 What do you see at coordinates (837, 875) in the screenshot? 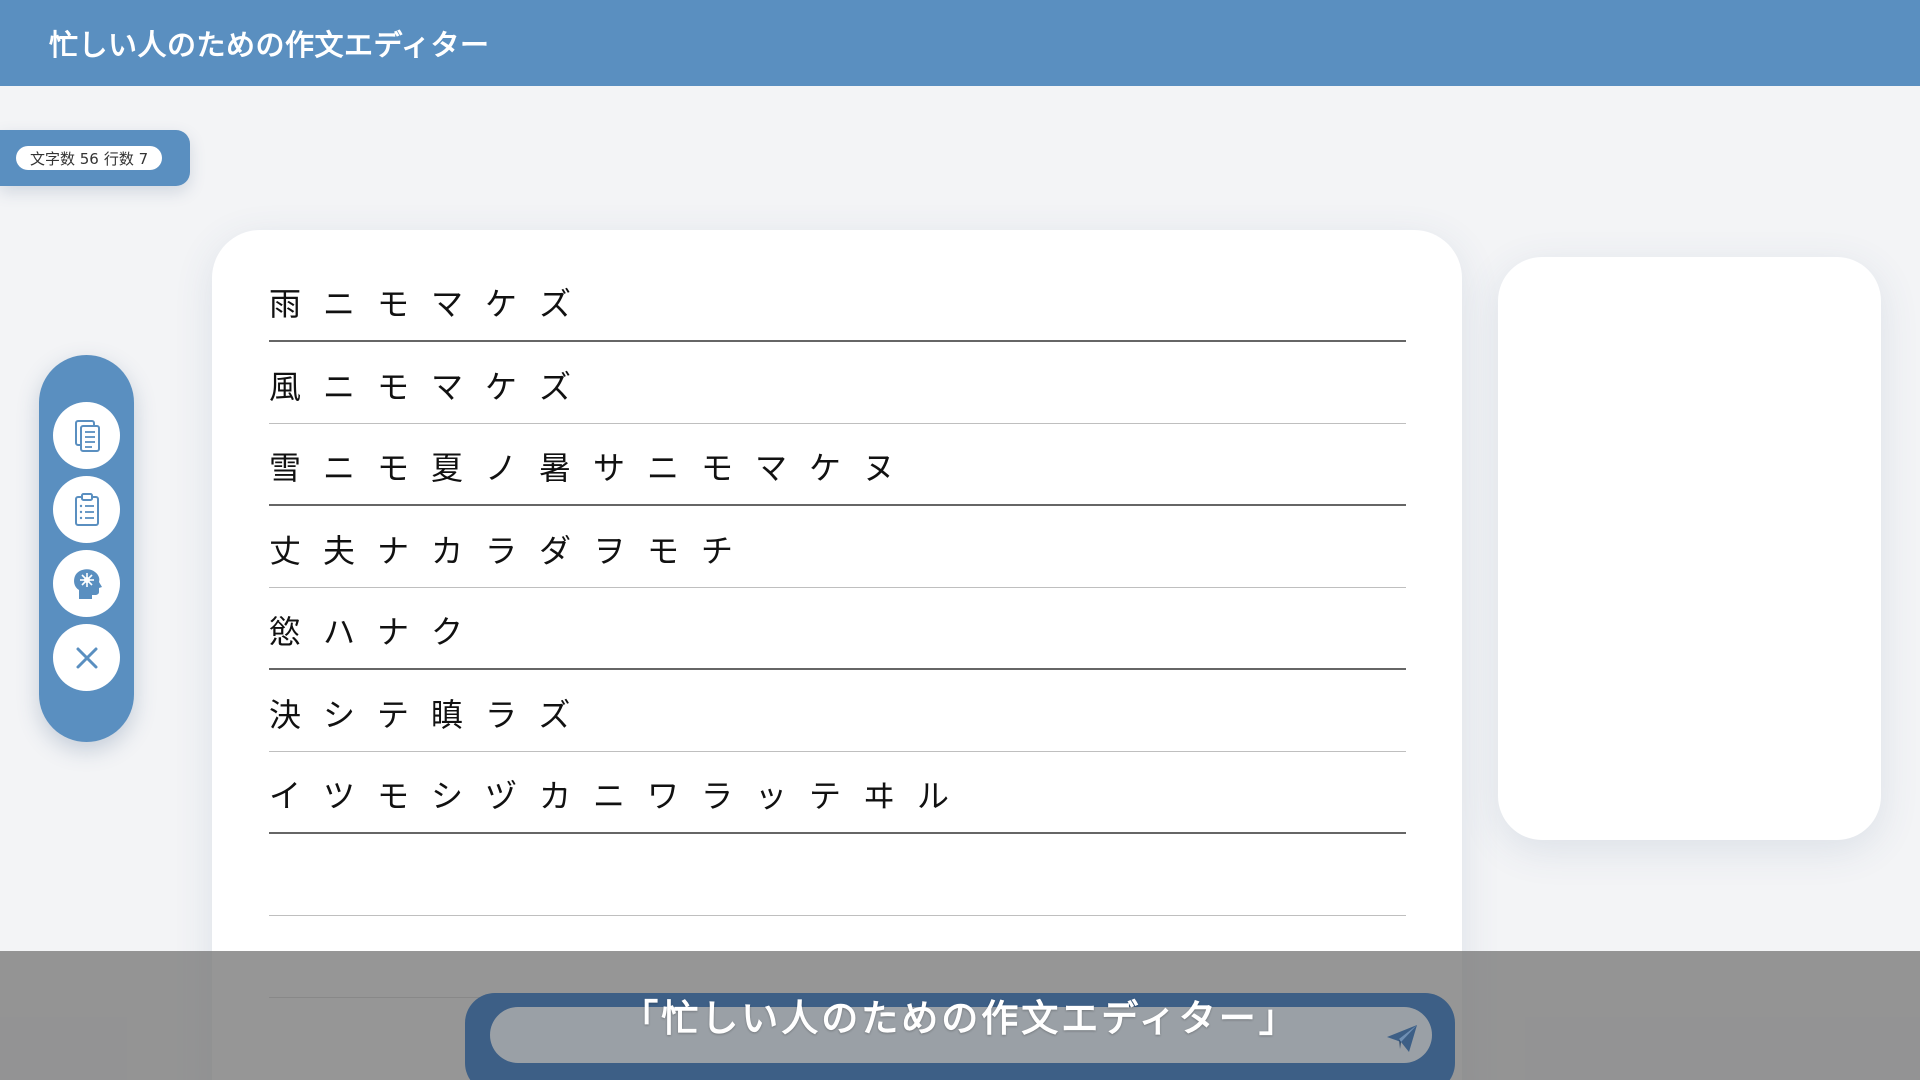
I see `editor-line` at bounding box center [837, 875].